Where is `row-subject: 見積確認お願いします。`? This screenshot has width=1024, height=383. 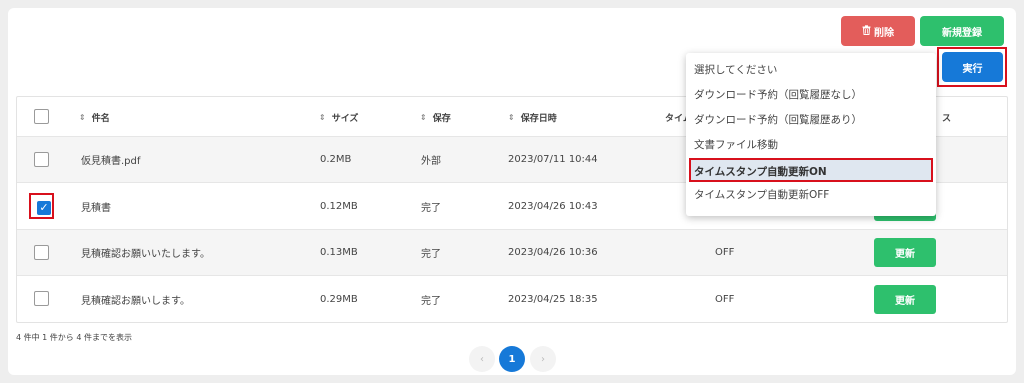
row-subject: 見積確認お願いします。 is located at coordinates (135, 299).